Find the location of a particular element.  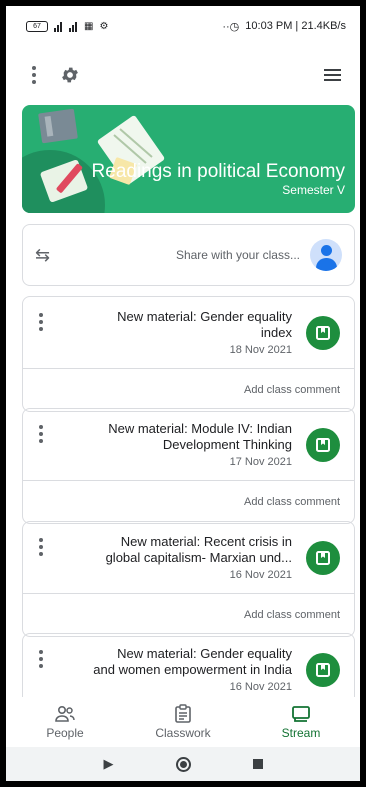

stream-icon is located at coordinates (301, 713).